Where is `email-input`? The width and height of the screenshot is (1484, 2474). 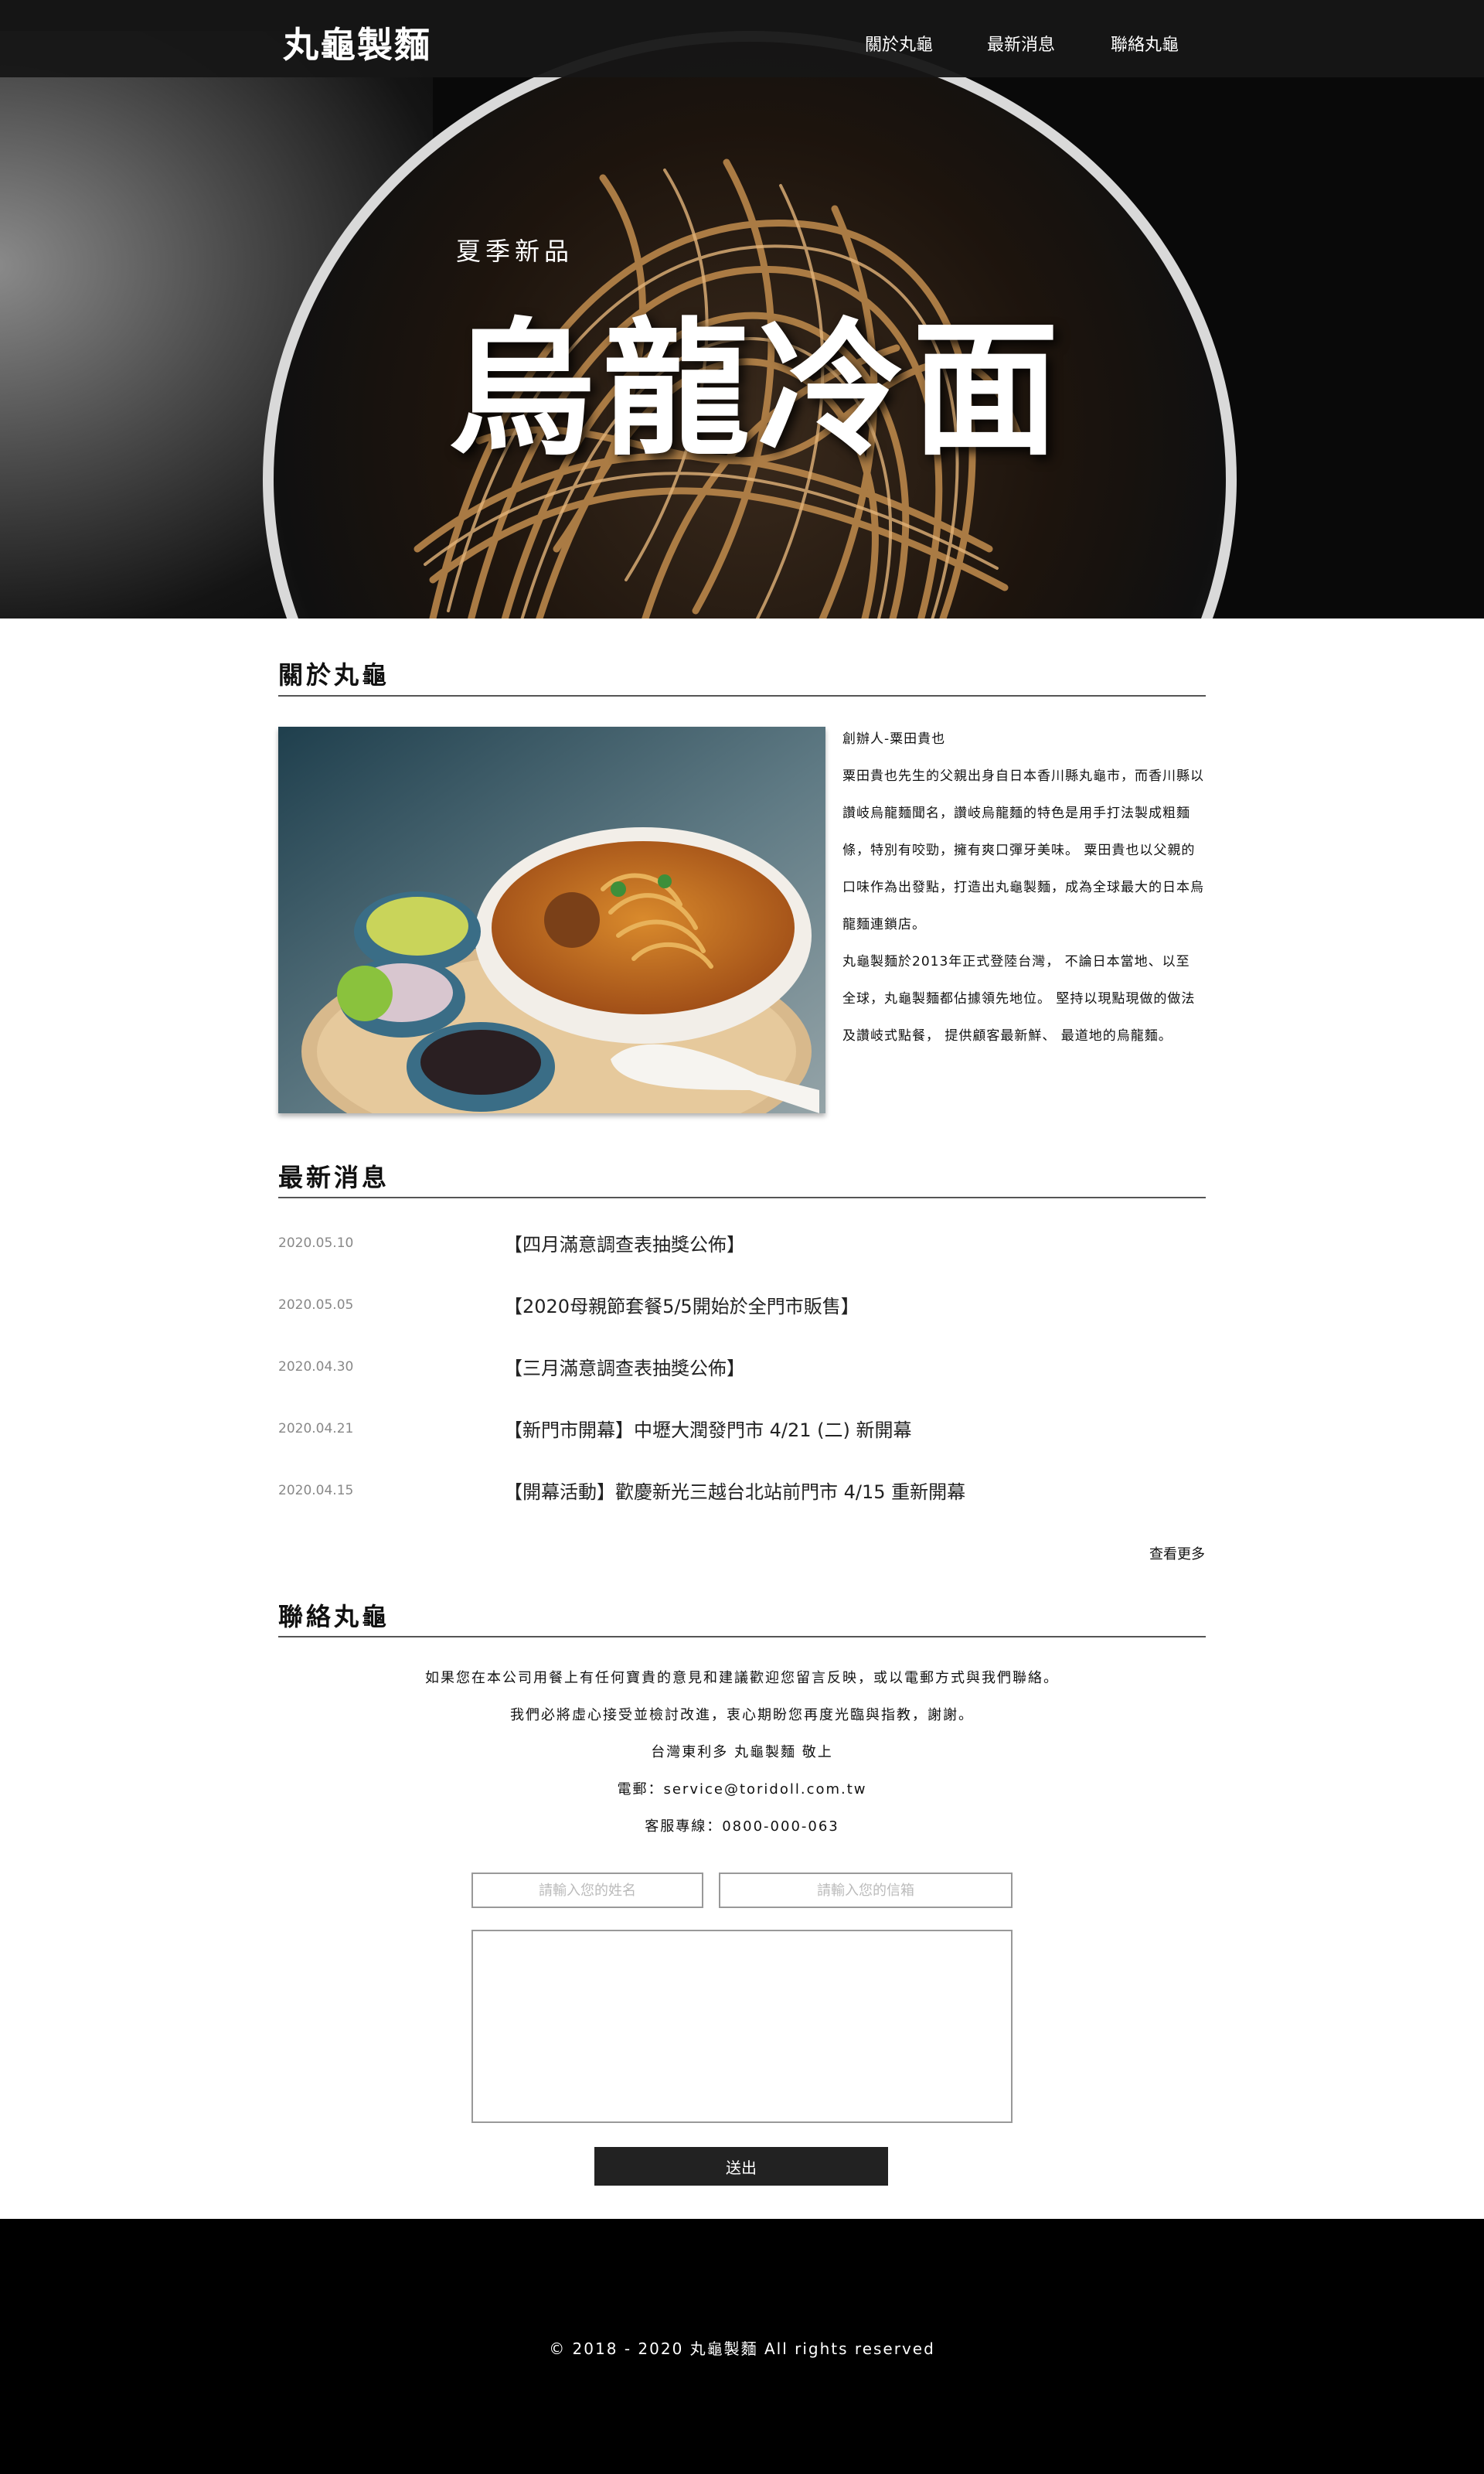
email-input is located at coordinates (866, 1890).